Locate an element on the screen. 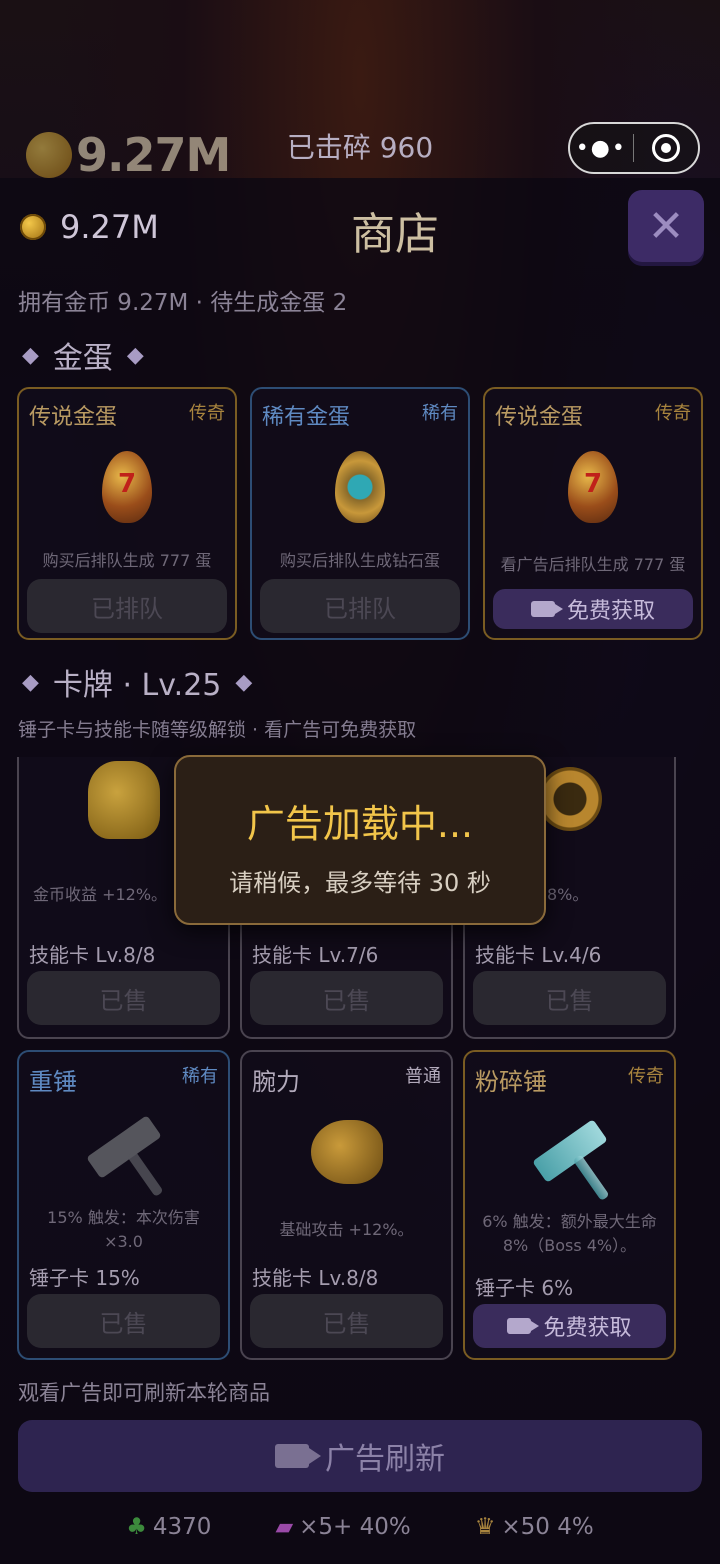 This screenshot has height=1564, width=720. miniprogram-capsule: •●• is located at coordinates (634, 148).